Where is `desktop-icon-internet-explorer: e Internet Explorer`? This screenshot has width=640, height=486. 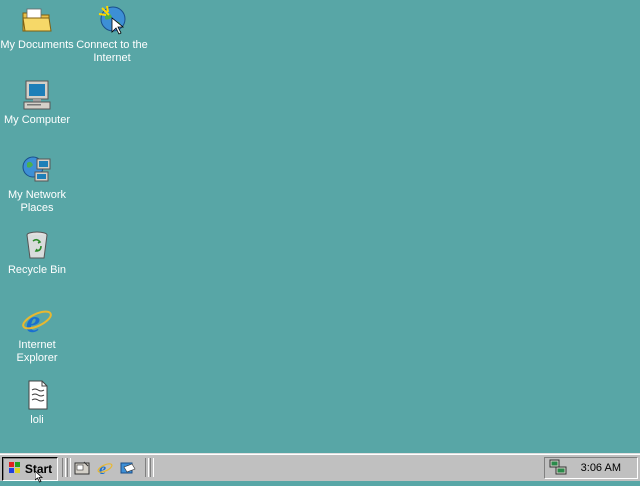
desktop-icon-internet-explorer: e Internet Explorer is located at coordinates (37, 334).